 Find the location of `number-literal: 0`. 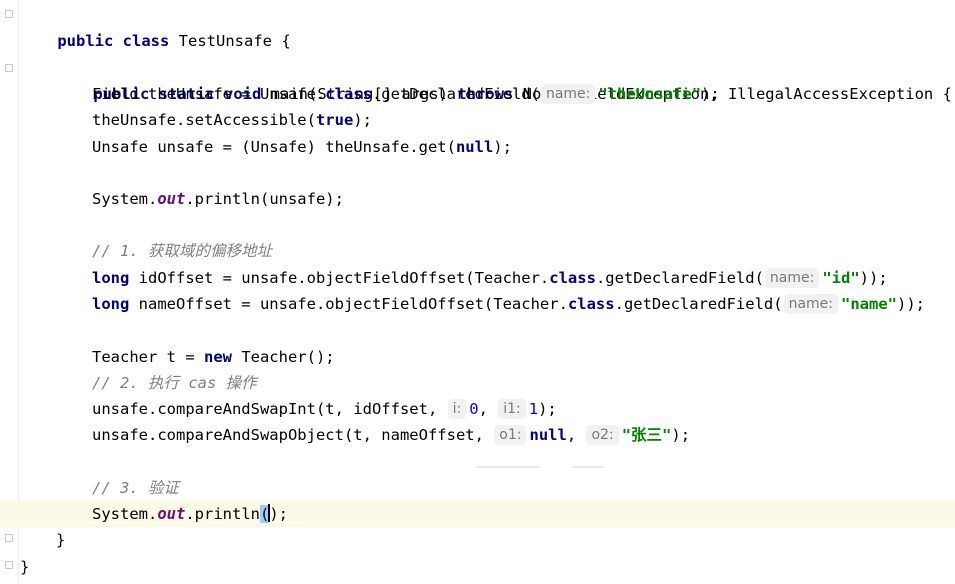

number-literal: 0 is located at coordinates (474, 409).